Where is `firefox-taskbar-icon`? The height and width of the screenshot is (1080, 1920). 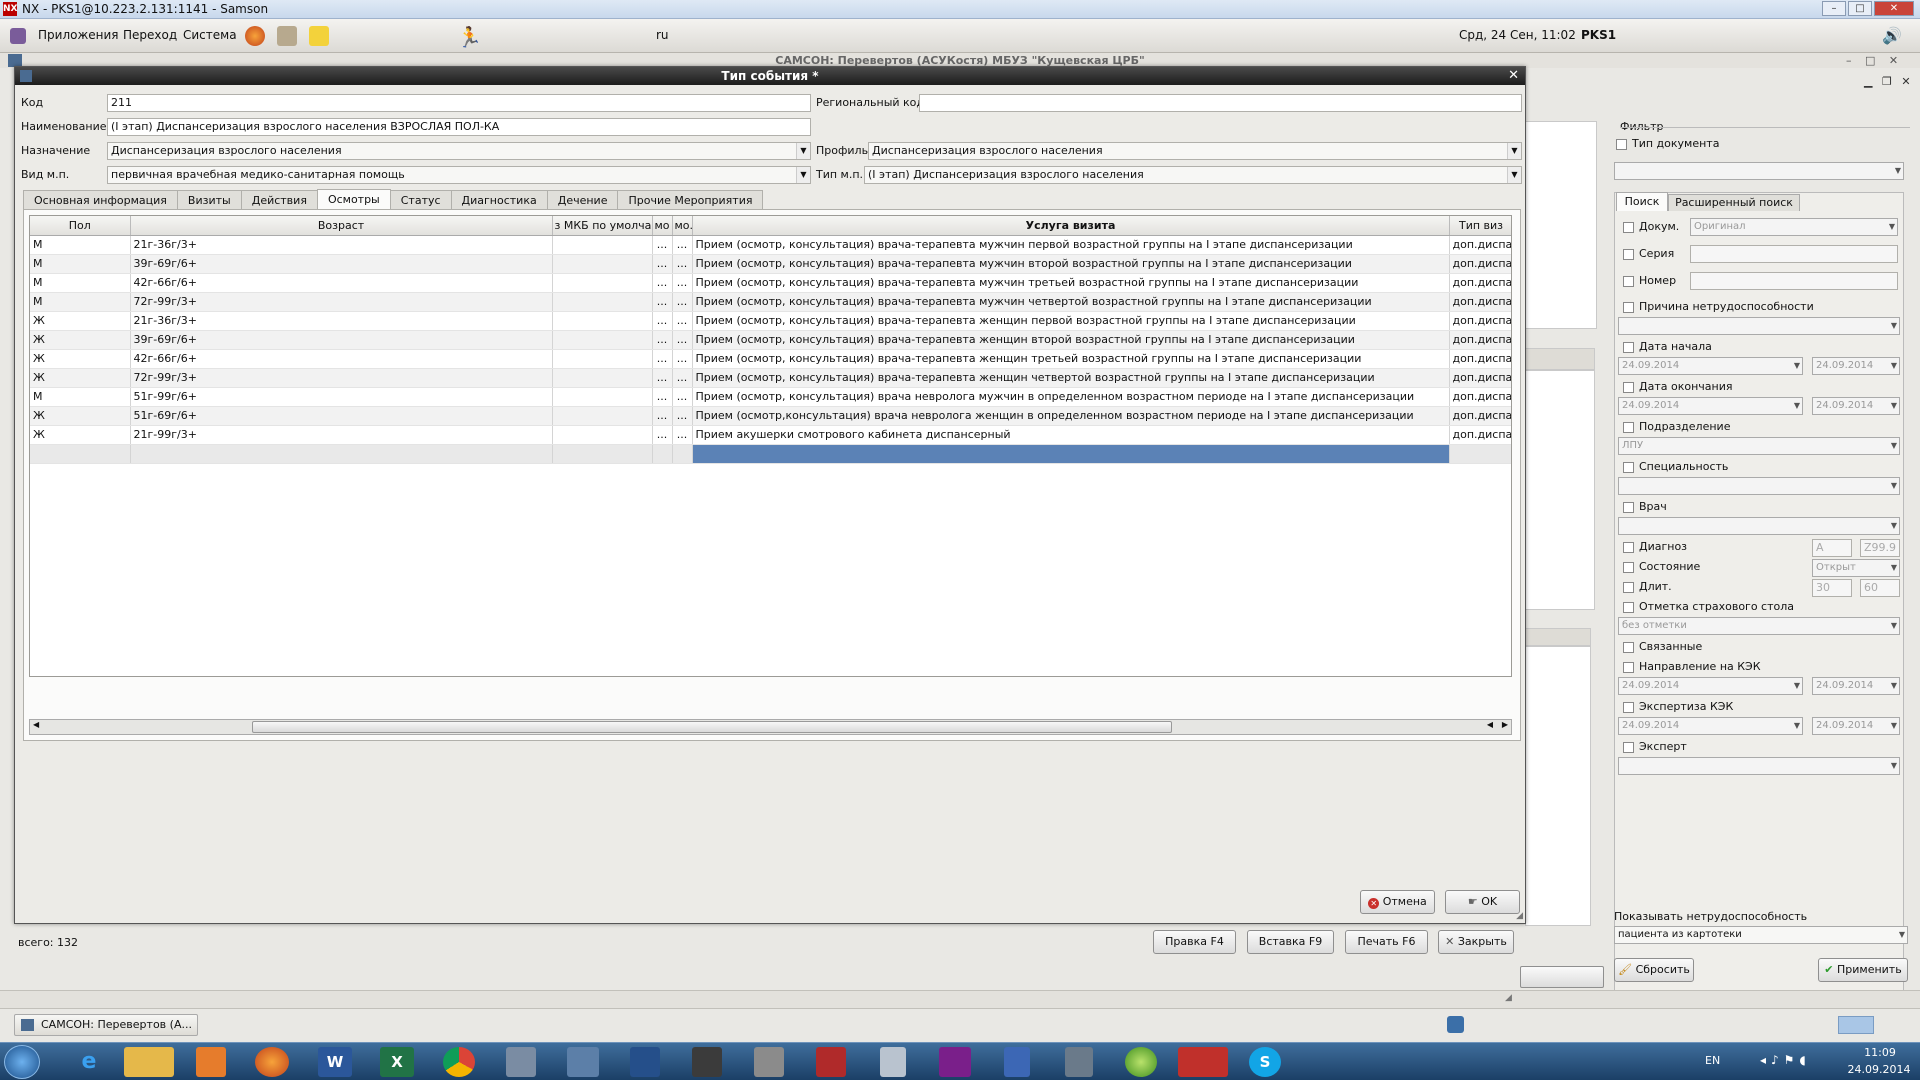
firefox-taskbar-icon is located at coordinates (272, 1062).